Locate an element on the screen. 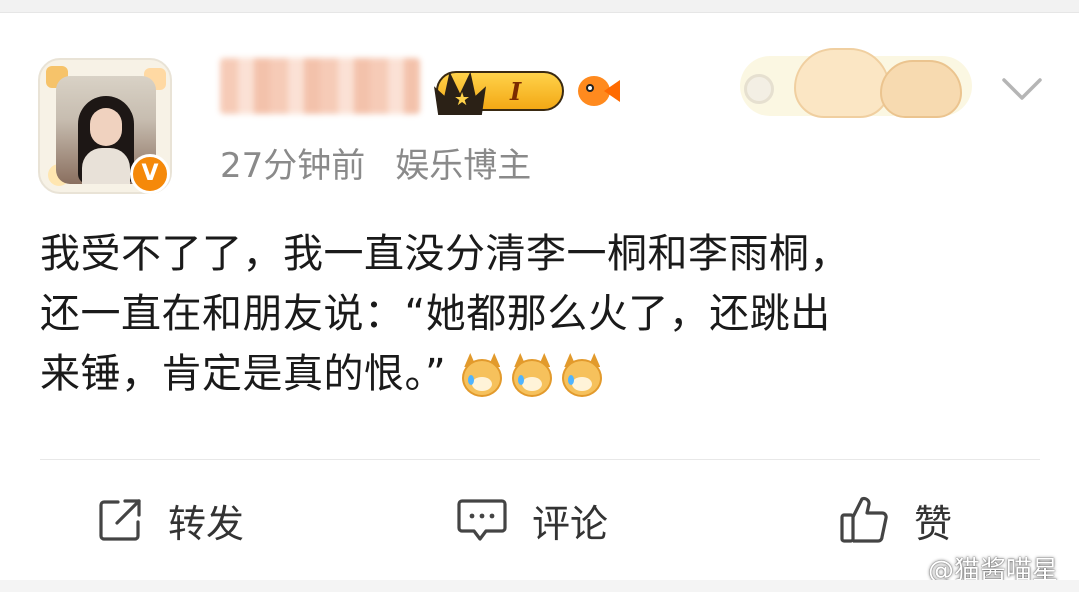 The image size is (1079, 592). card-decoration-banner is located at coordinates (856, 80).